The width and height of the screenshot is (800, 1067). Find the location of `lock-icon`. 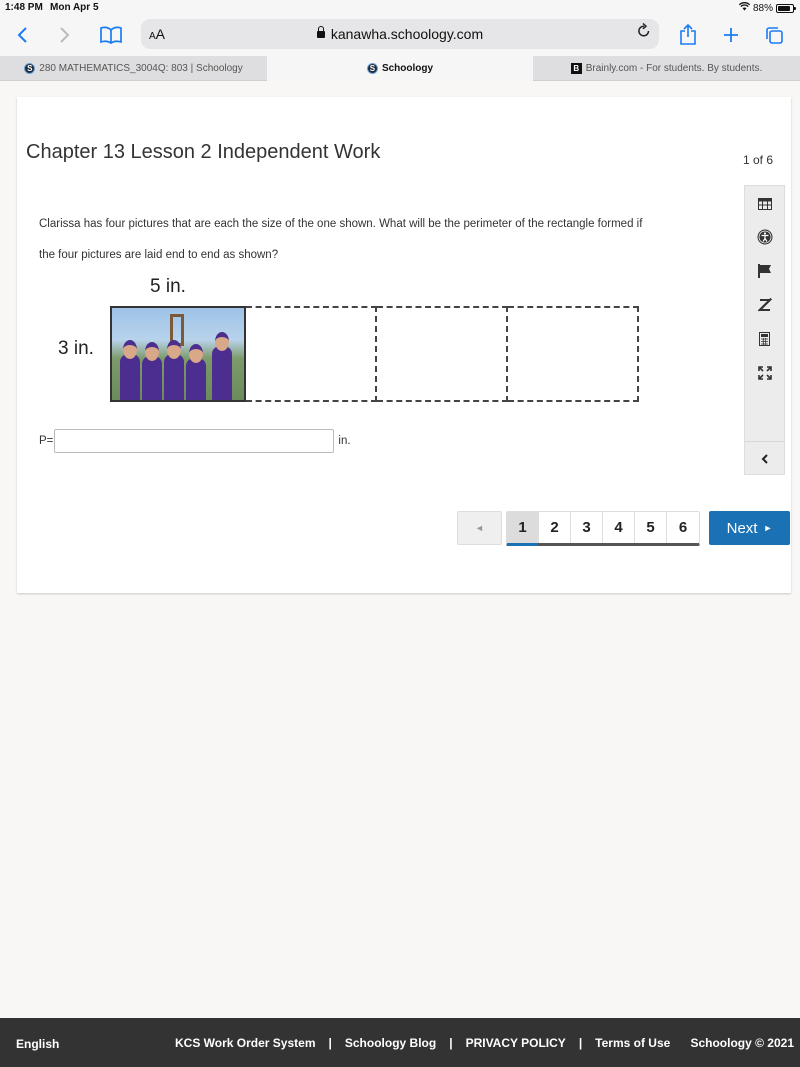

lock-icon is located at coordinates (320, 32).